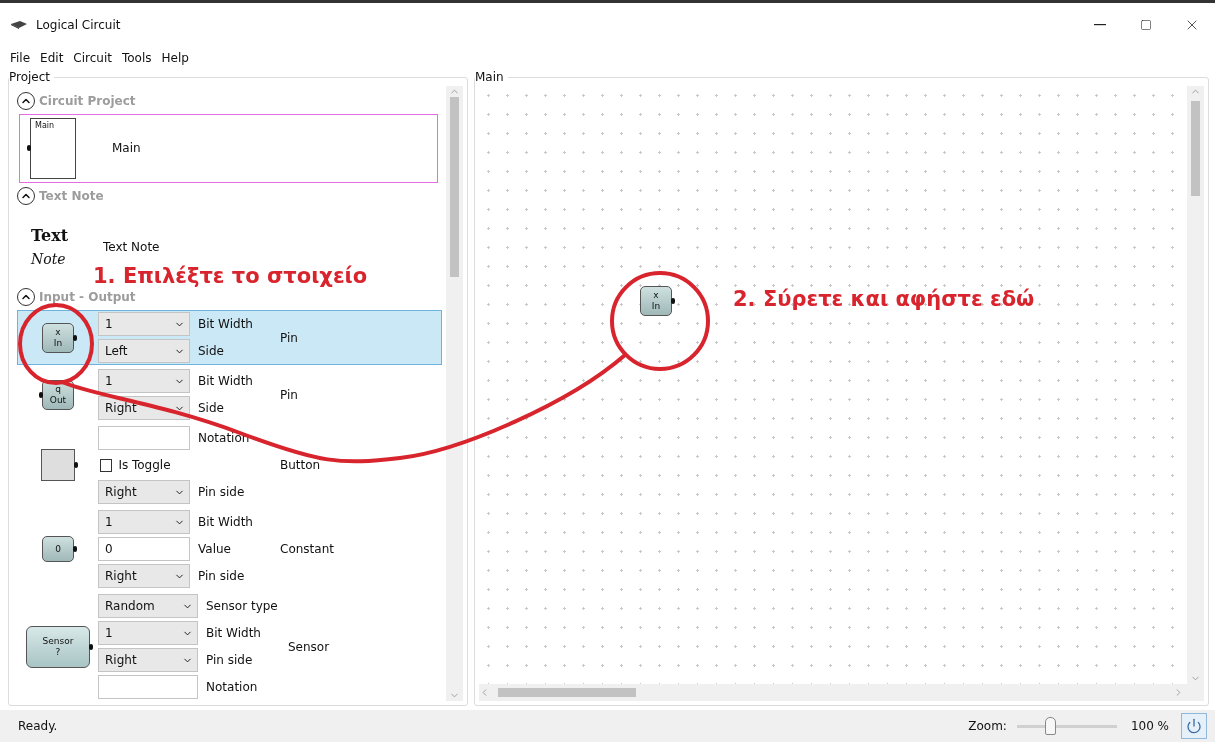 This screenshot has height=742, width=1215. I want to click on power-icon, so click(1194, 726).